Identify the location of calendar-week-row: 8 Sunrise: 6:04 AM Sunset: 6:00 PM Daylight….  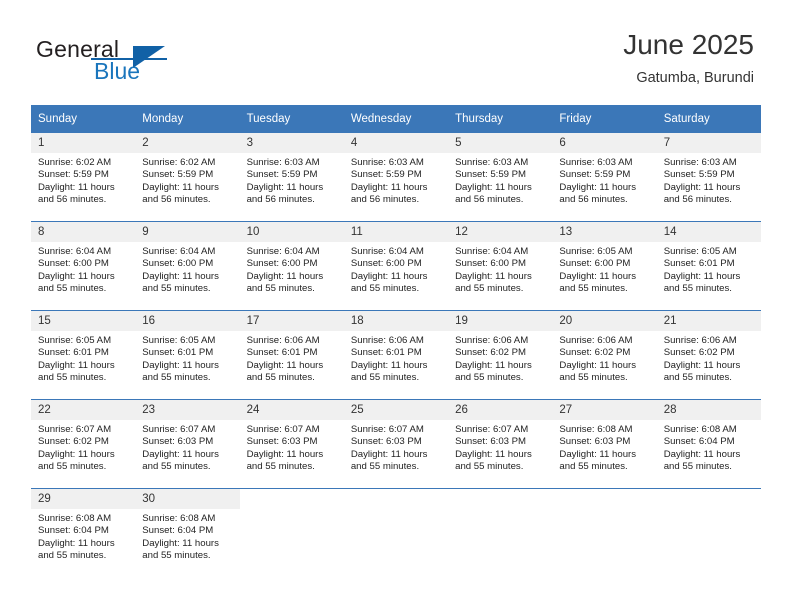
(396, 266).